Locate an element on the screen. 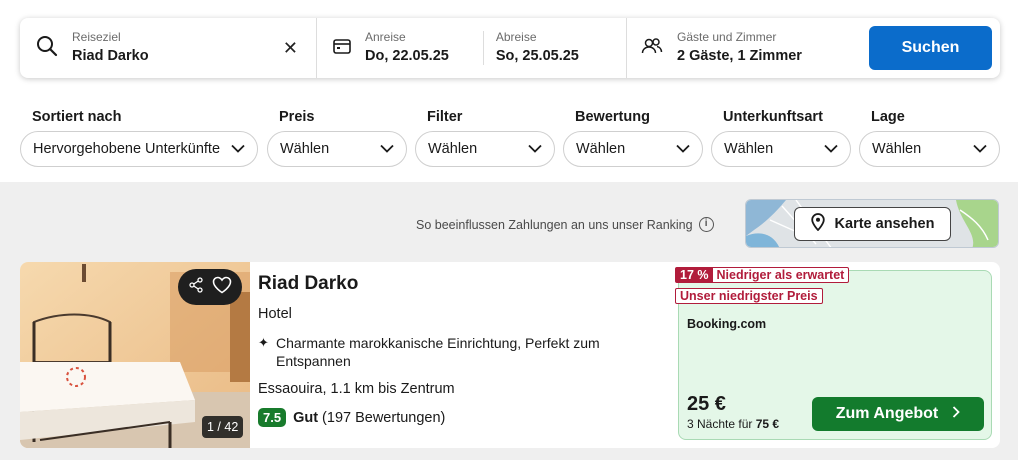  map-pin-icon is located at coordinates (817, 224).